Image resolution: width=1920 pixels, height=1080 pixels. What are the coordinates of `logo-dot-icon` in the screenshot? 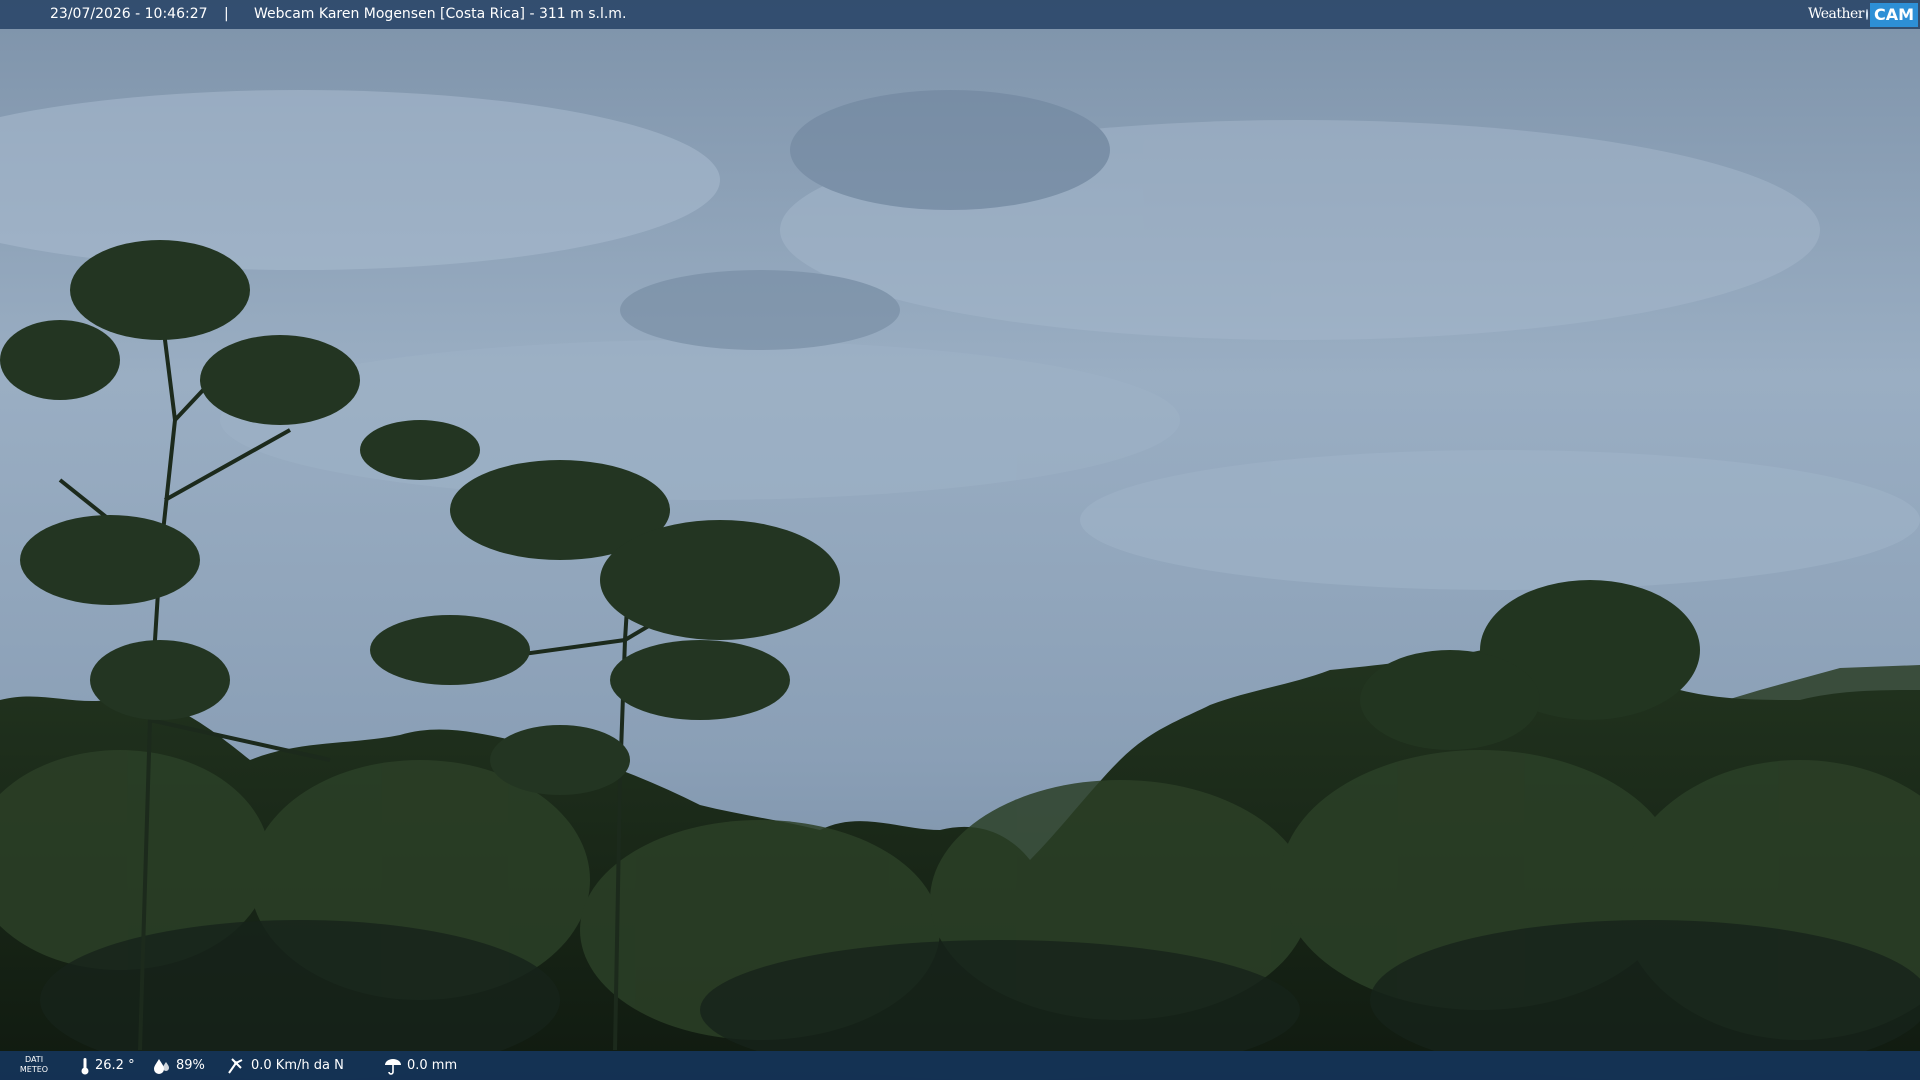 It's located at (1867, 14).